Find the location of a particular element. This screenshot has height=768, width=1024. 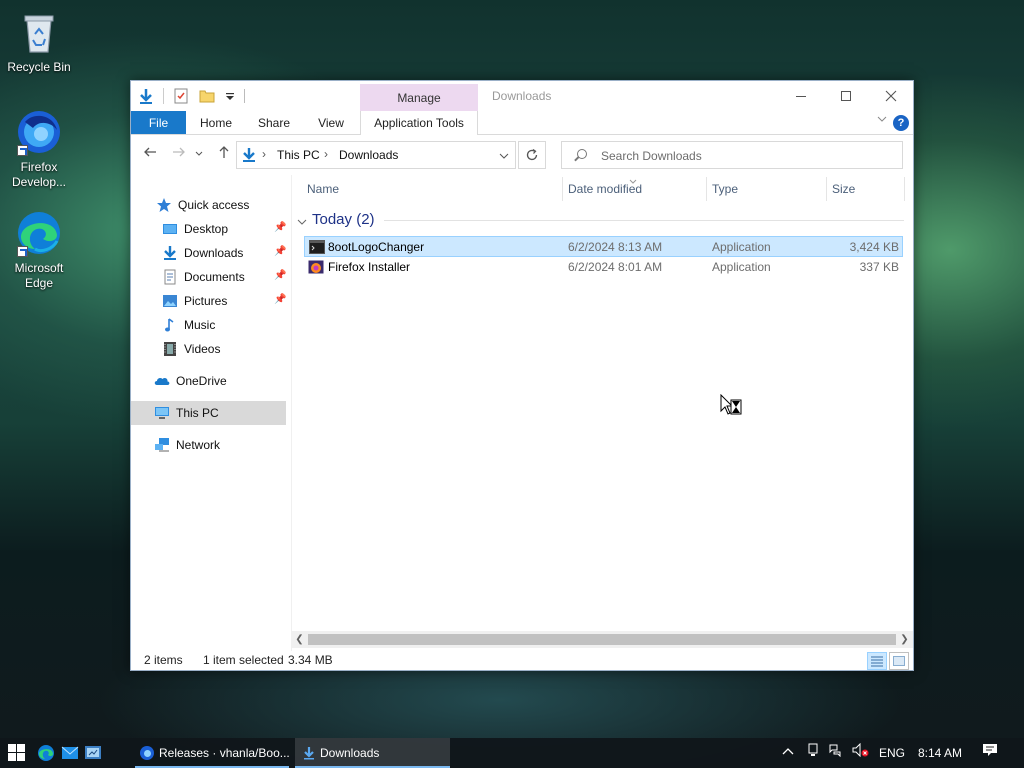

firefox-installer-icon is located at coordinates (316, 267).